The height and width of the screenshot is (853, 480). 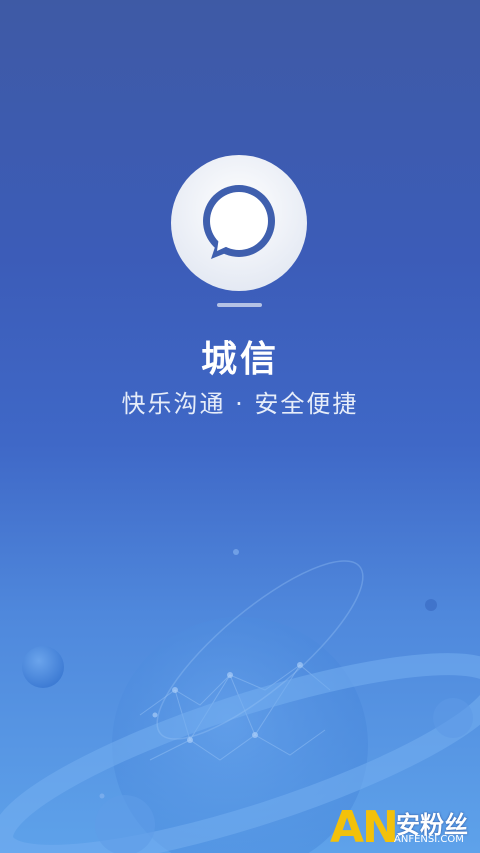 What do you see at coordinates (43, 667) in the screenshot?
I see `small-planet-left` at bounding box center [43, 667].